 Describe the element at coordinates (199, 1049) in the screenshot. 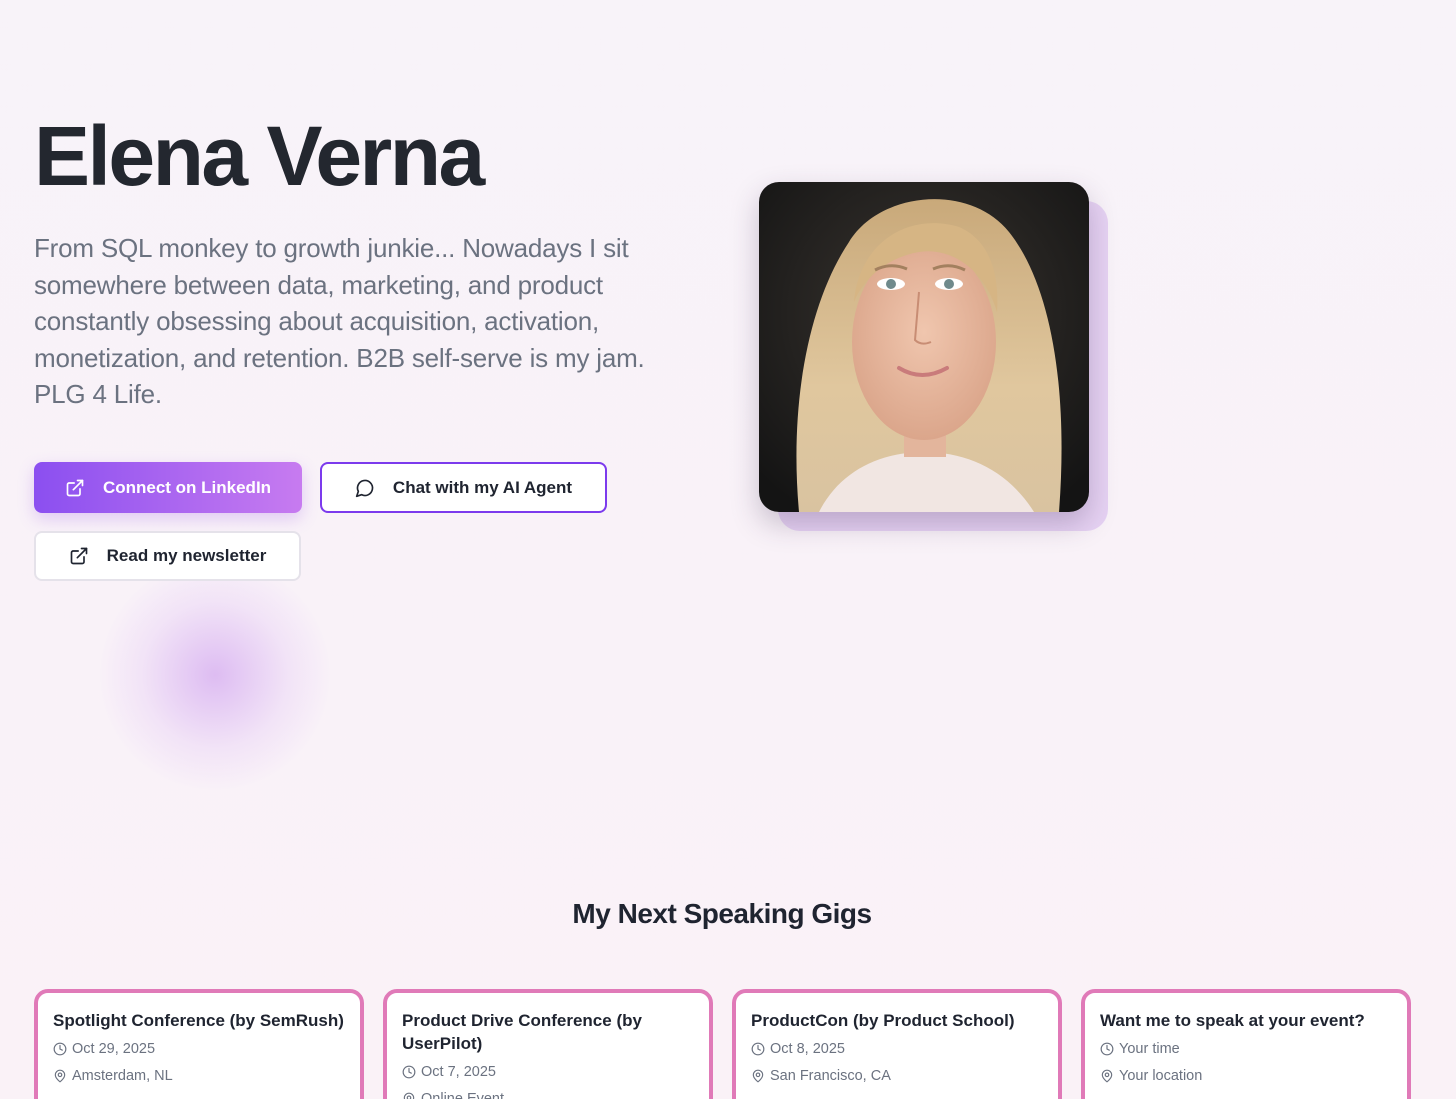

I see `gig-date: Oct 29, 2025` at that location.